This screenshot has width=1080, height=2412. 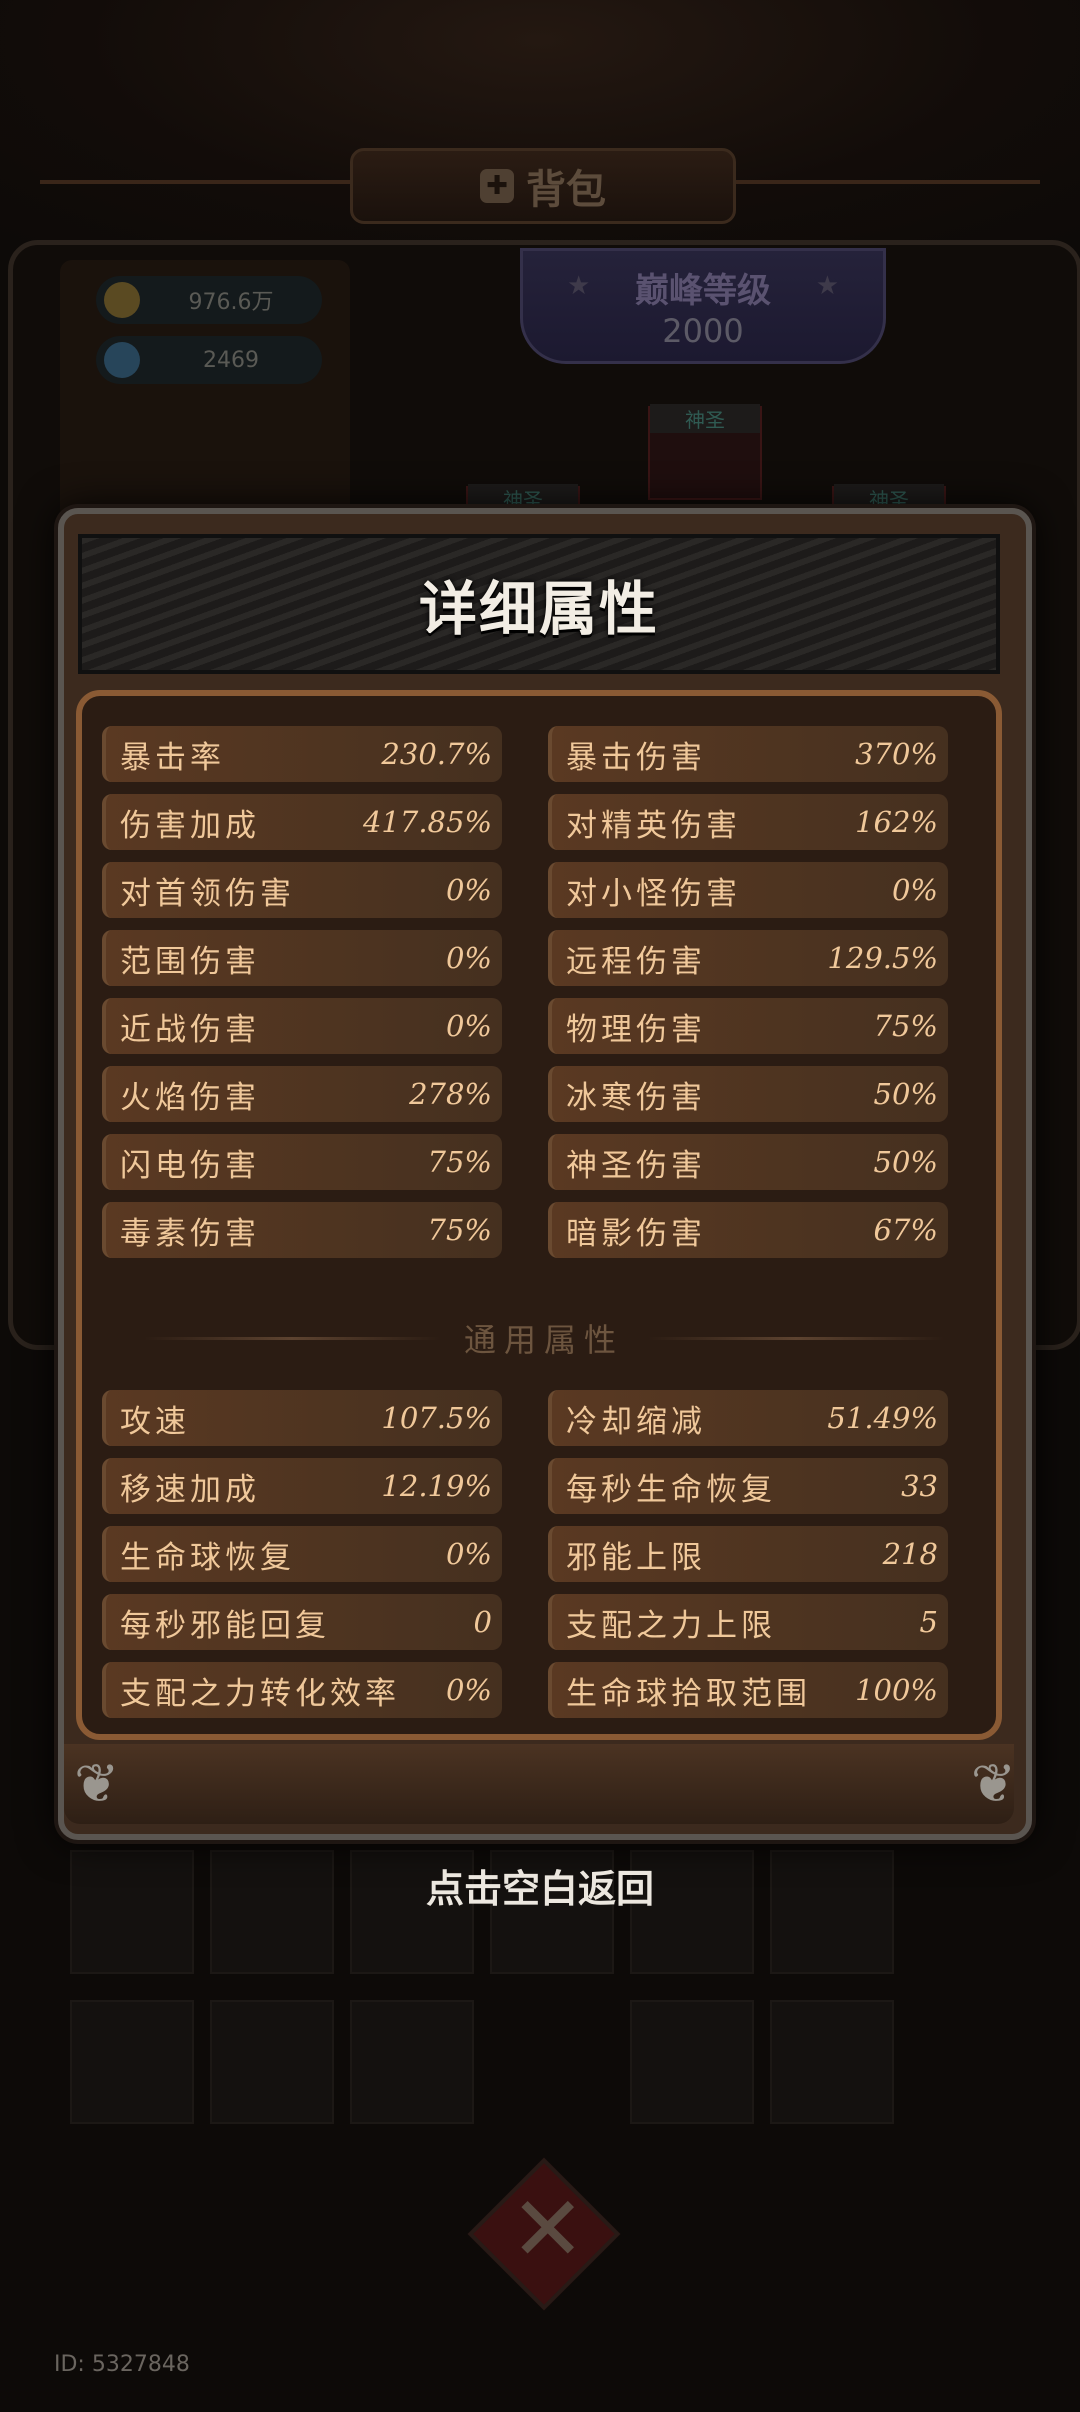 I want to click on stat-name: 冰寒伤害, so click(x=636, y=1097).